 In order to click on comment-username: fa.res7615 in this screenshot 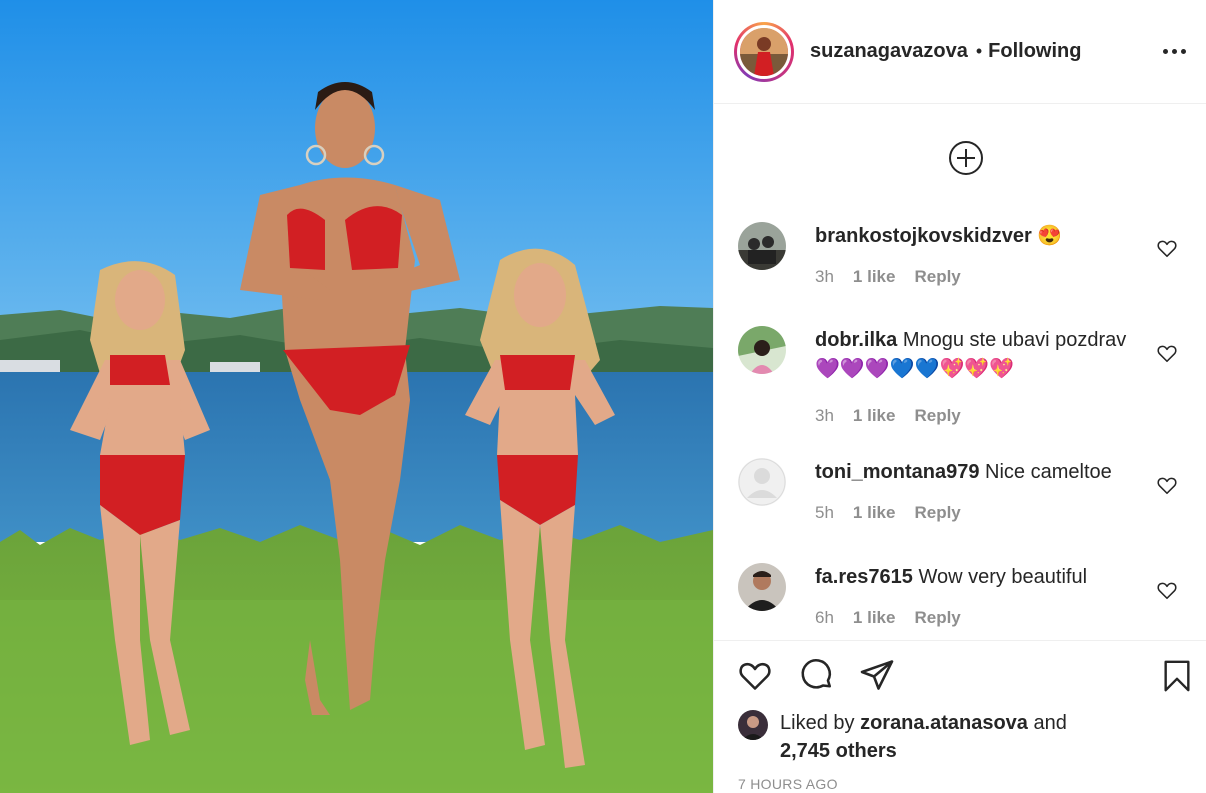, I will do `click(864, 577)`.